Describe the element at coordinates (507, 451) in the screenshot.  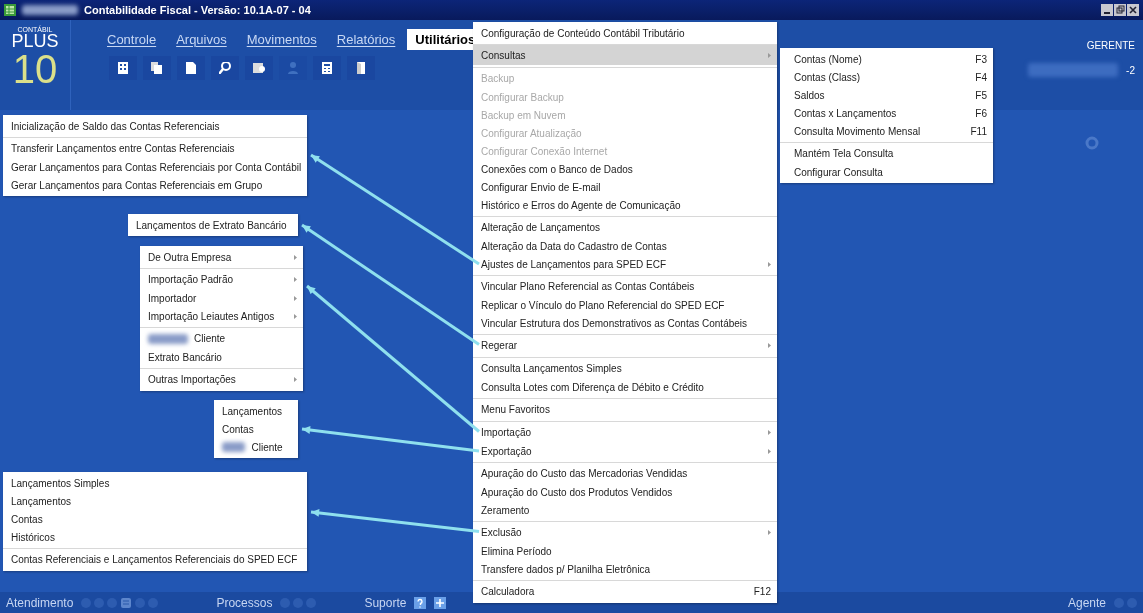
I see `menu-item-label: Exportação` at that location.